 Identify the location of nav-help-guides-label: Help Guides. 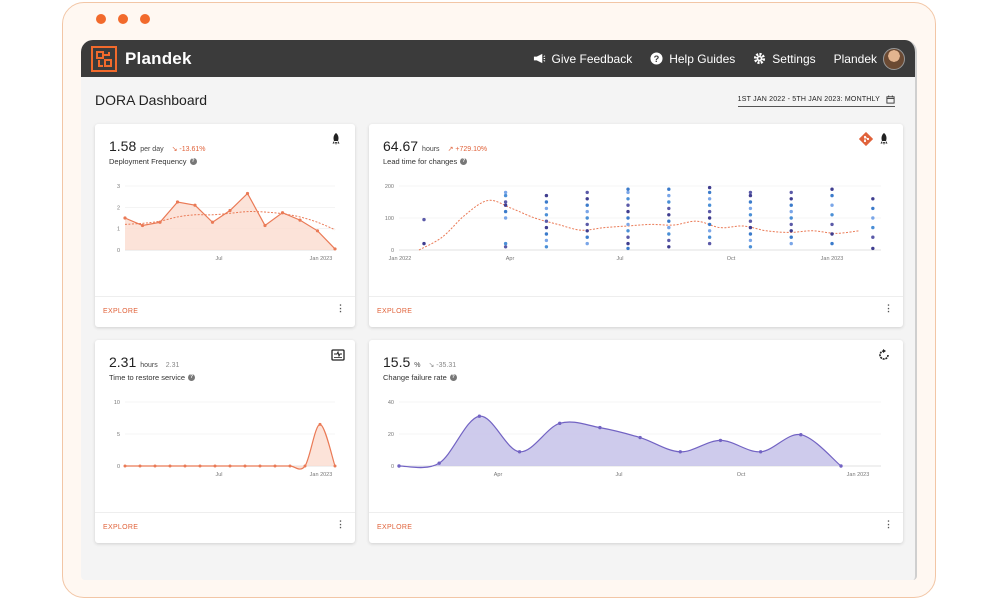
(702, 58).